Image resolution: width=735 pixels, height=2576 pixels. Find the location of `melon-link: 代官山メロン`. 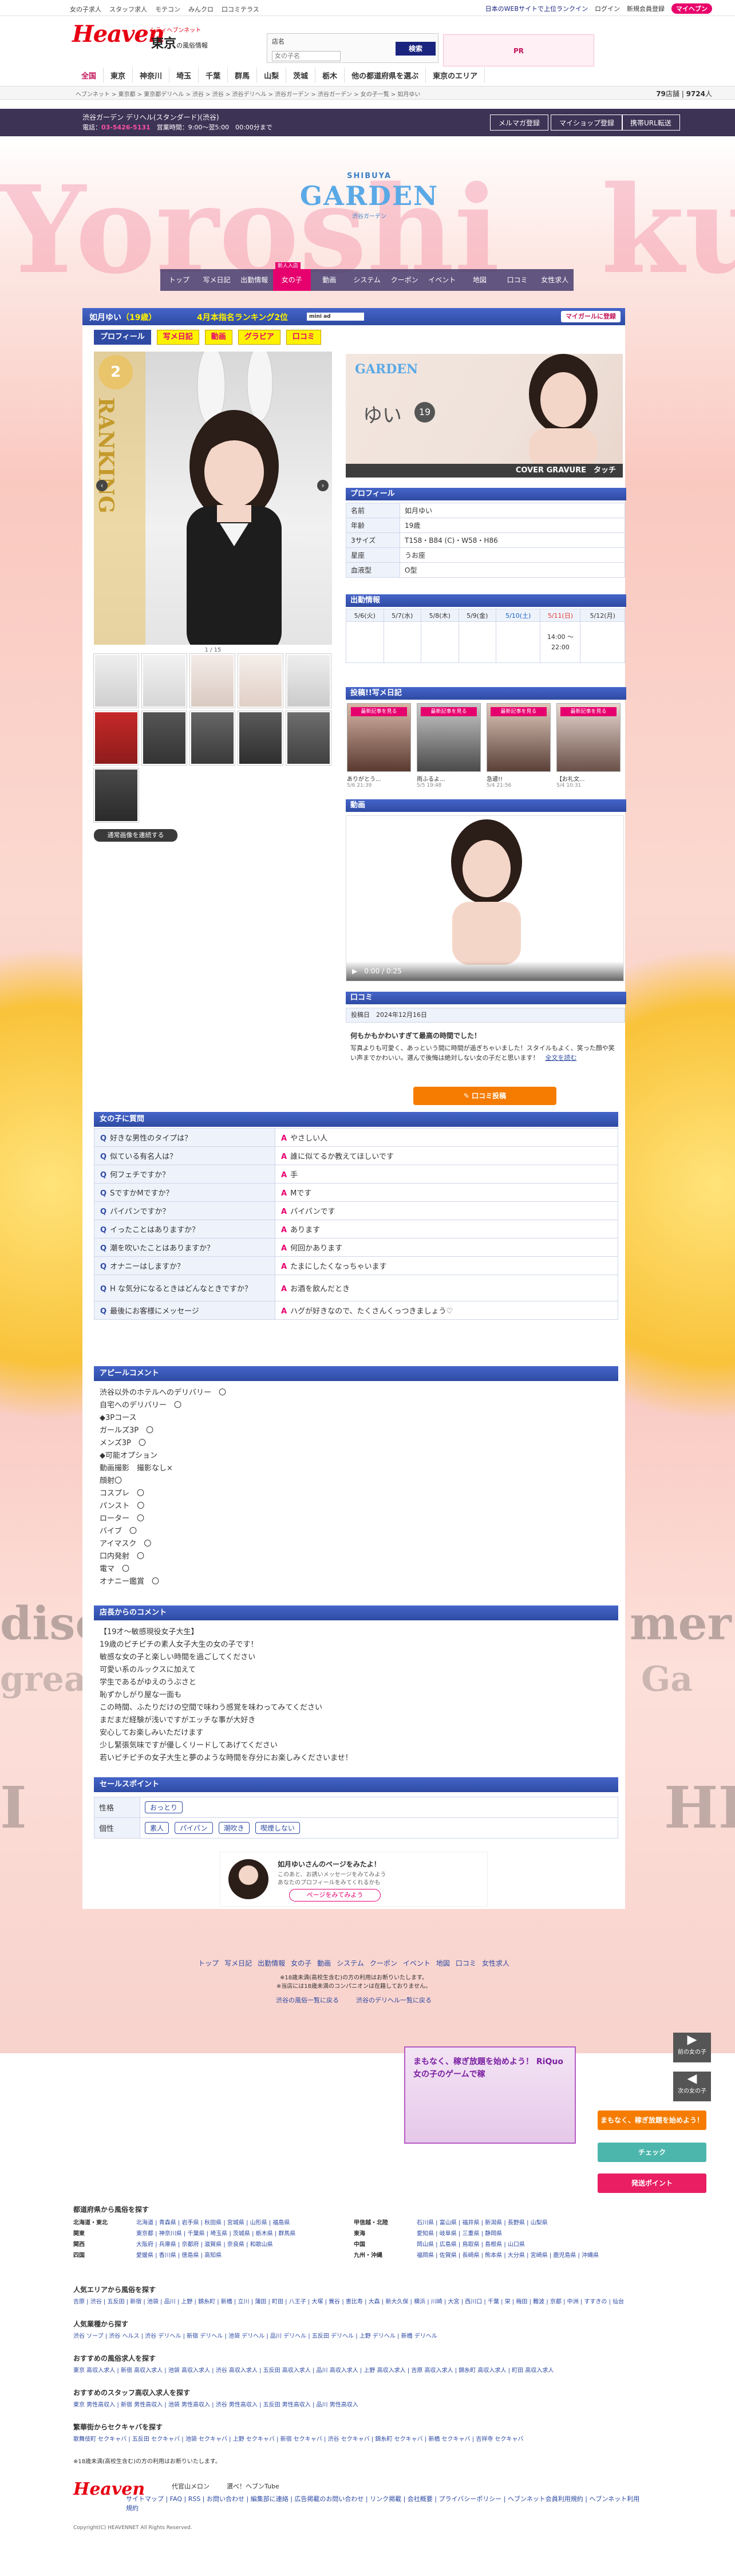

melon-link: 代官山メロン is located at coordinates (191, 2486).